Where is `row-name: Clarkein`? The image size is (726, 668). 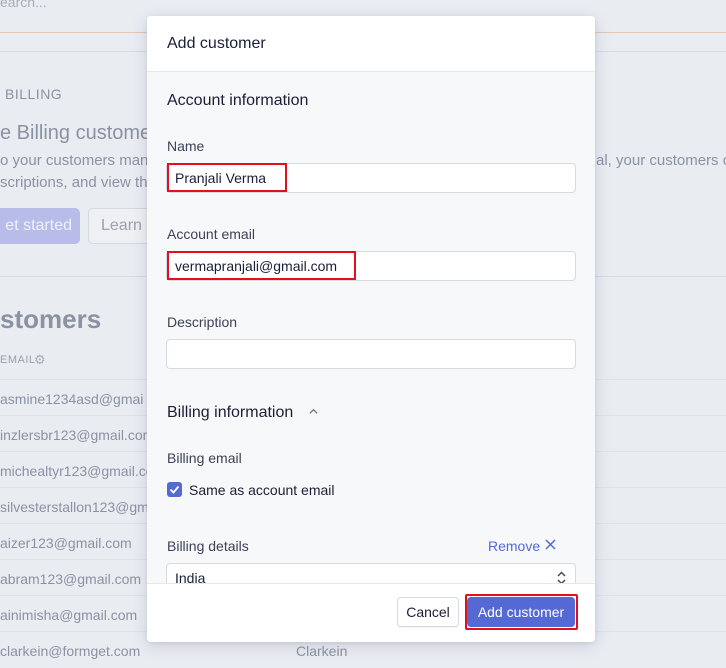
row-name: Clarkein is located at coordinates (322, 651).